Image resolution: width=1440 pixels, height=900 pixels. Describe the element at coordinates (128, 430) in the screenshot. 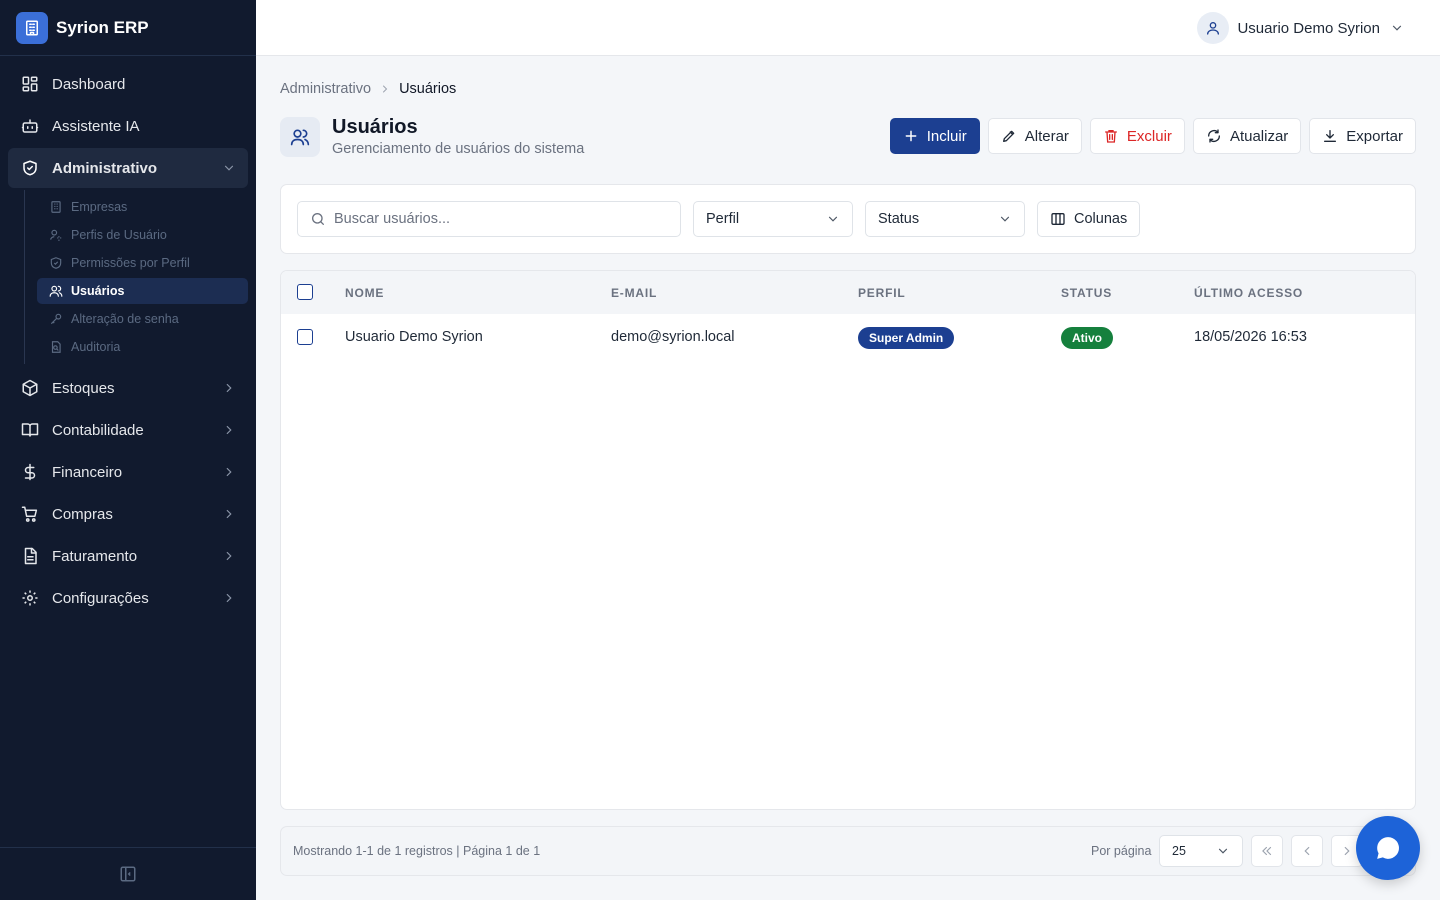

I see `sidebar-item-contabilidade: Contabilidade` at that location.